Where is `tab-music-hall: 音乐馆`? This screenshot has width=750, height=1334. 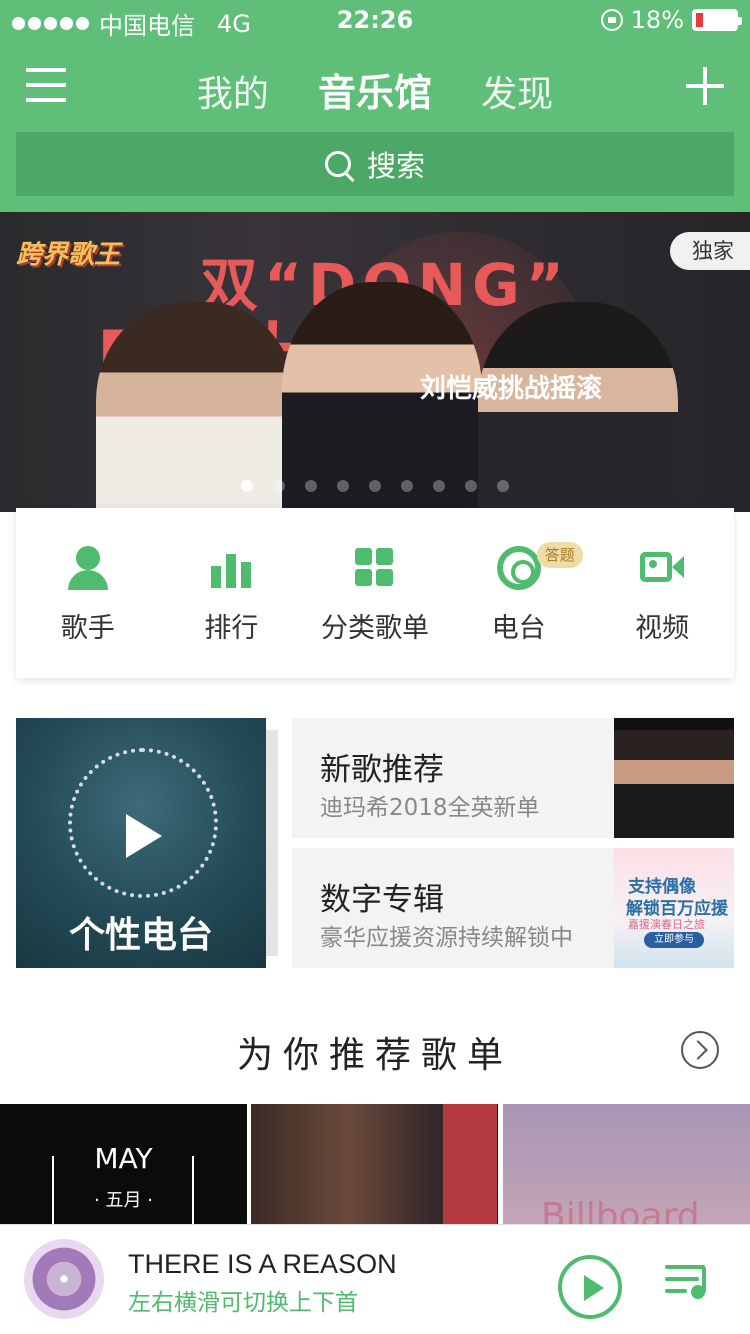 tab-music-hall: 音乐馆 is located at coordinates (375, 89).